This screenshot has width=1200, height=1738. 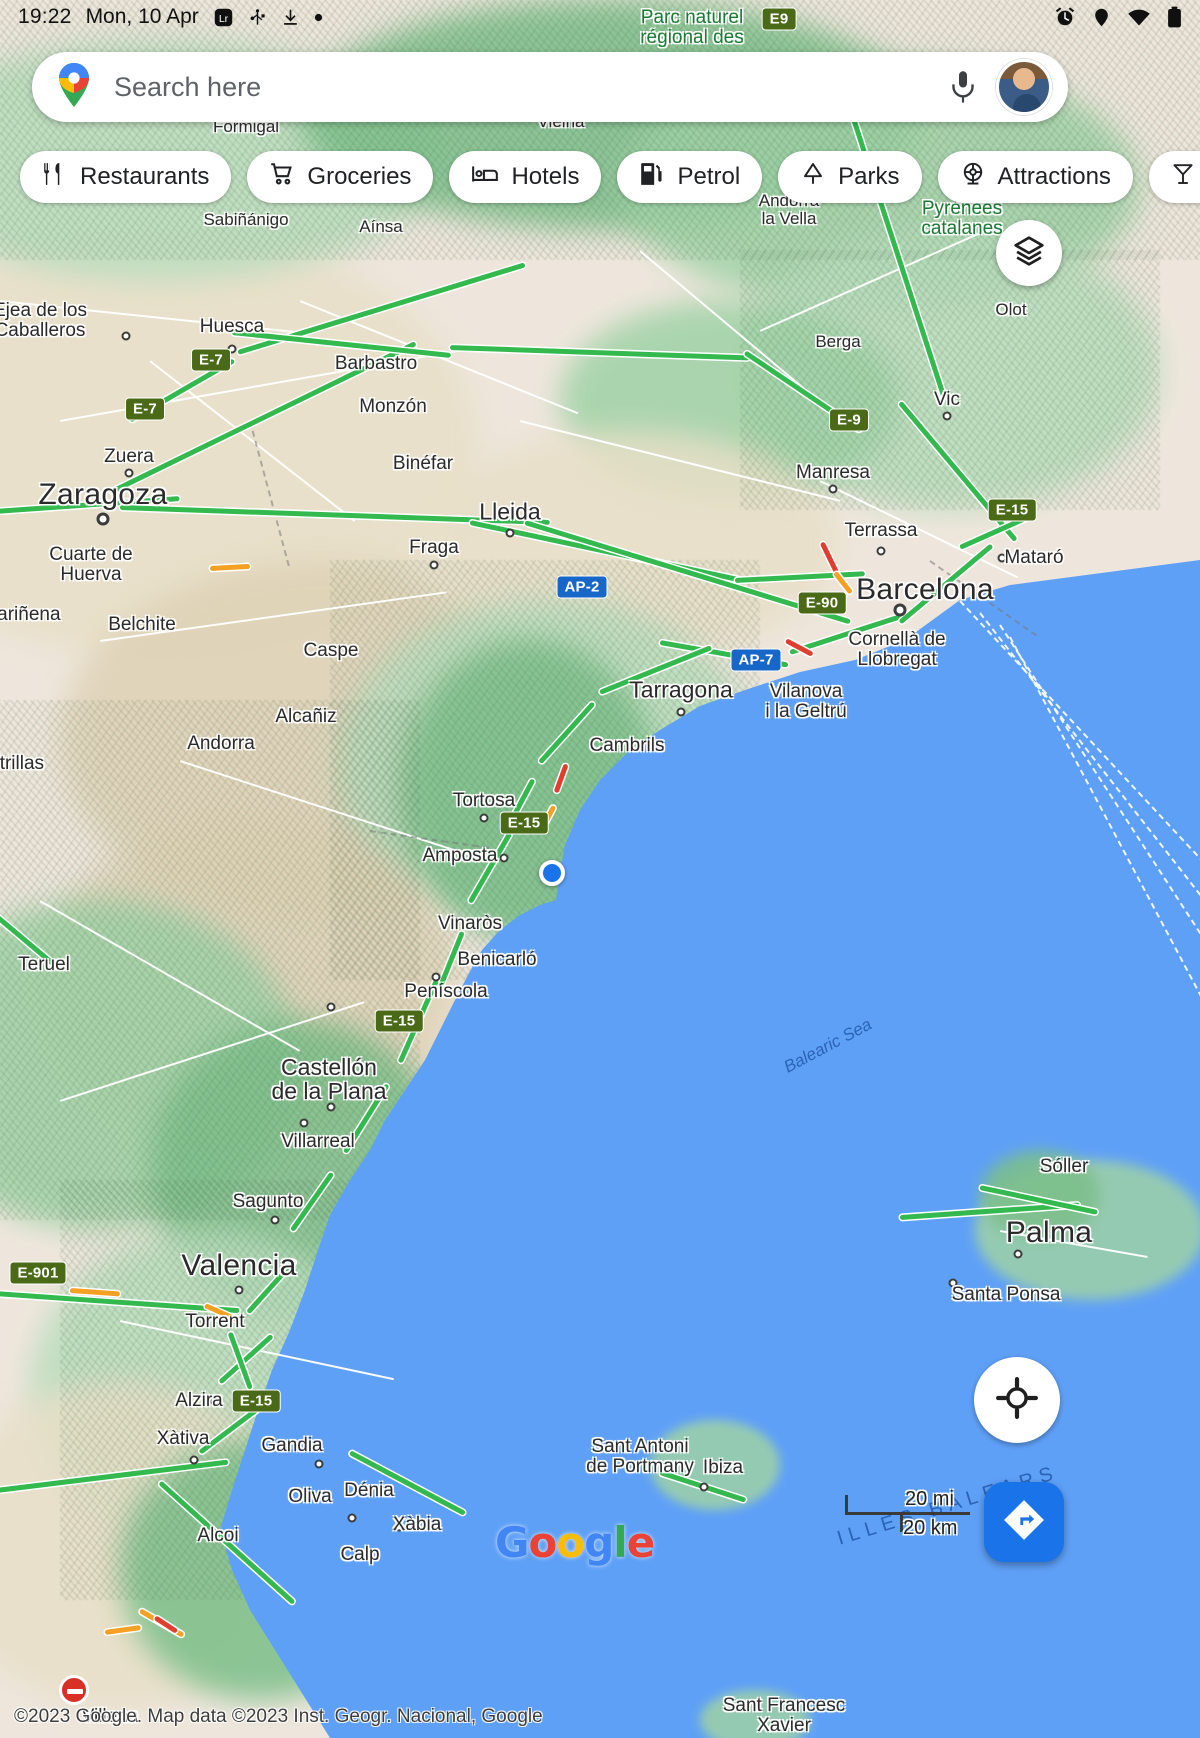 What do you see at coordinates (318, 17) in the screenshot?
I see `dot-icon` at bounding box center [318, 17].